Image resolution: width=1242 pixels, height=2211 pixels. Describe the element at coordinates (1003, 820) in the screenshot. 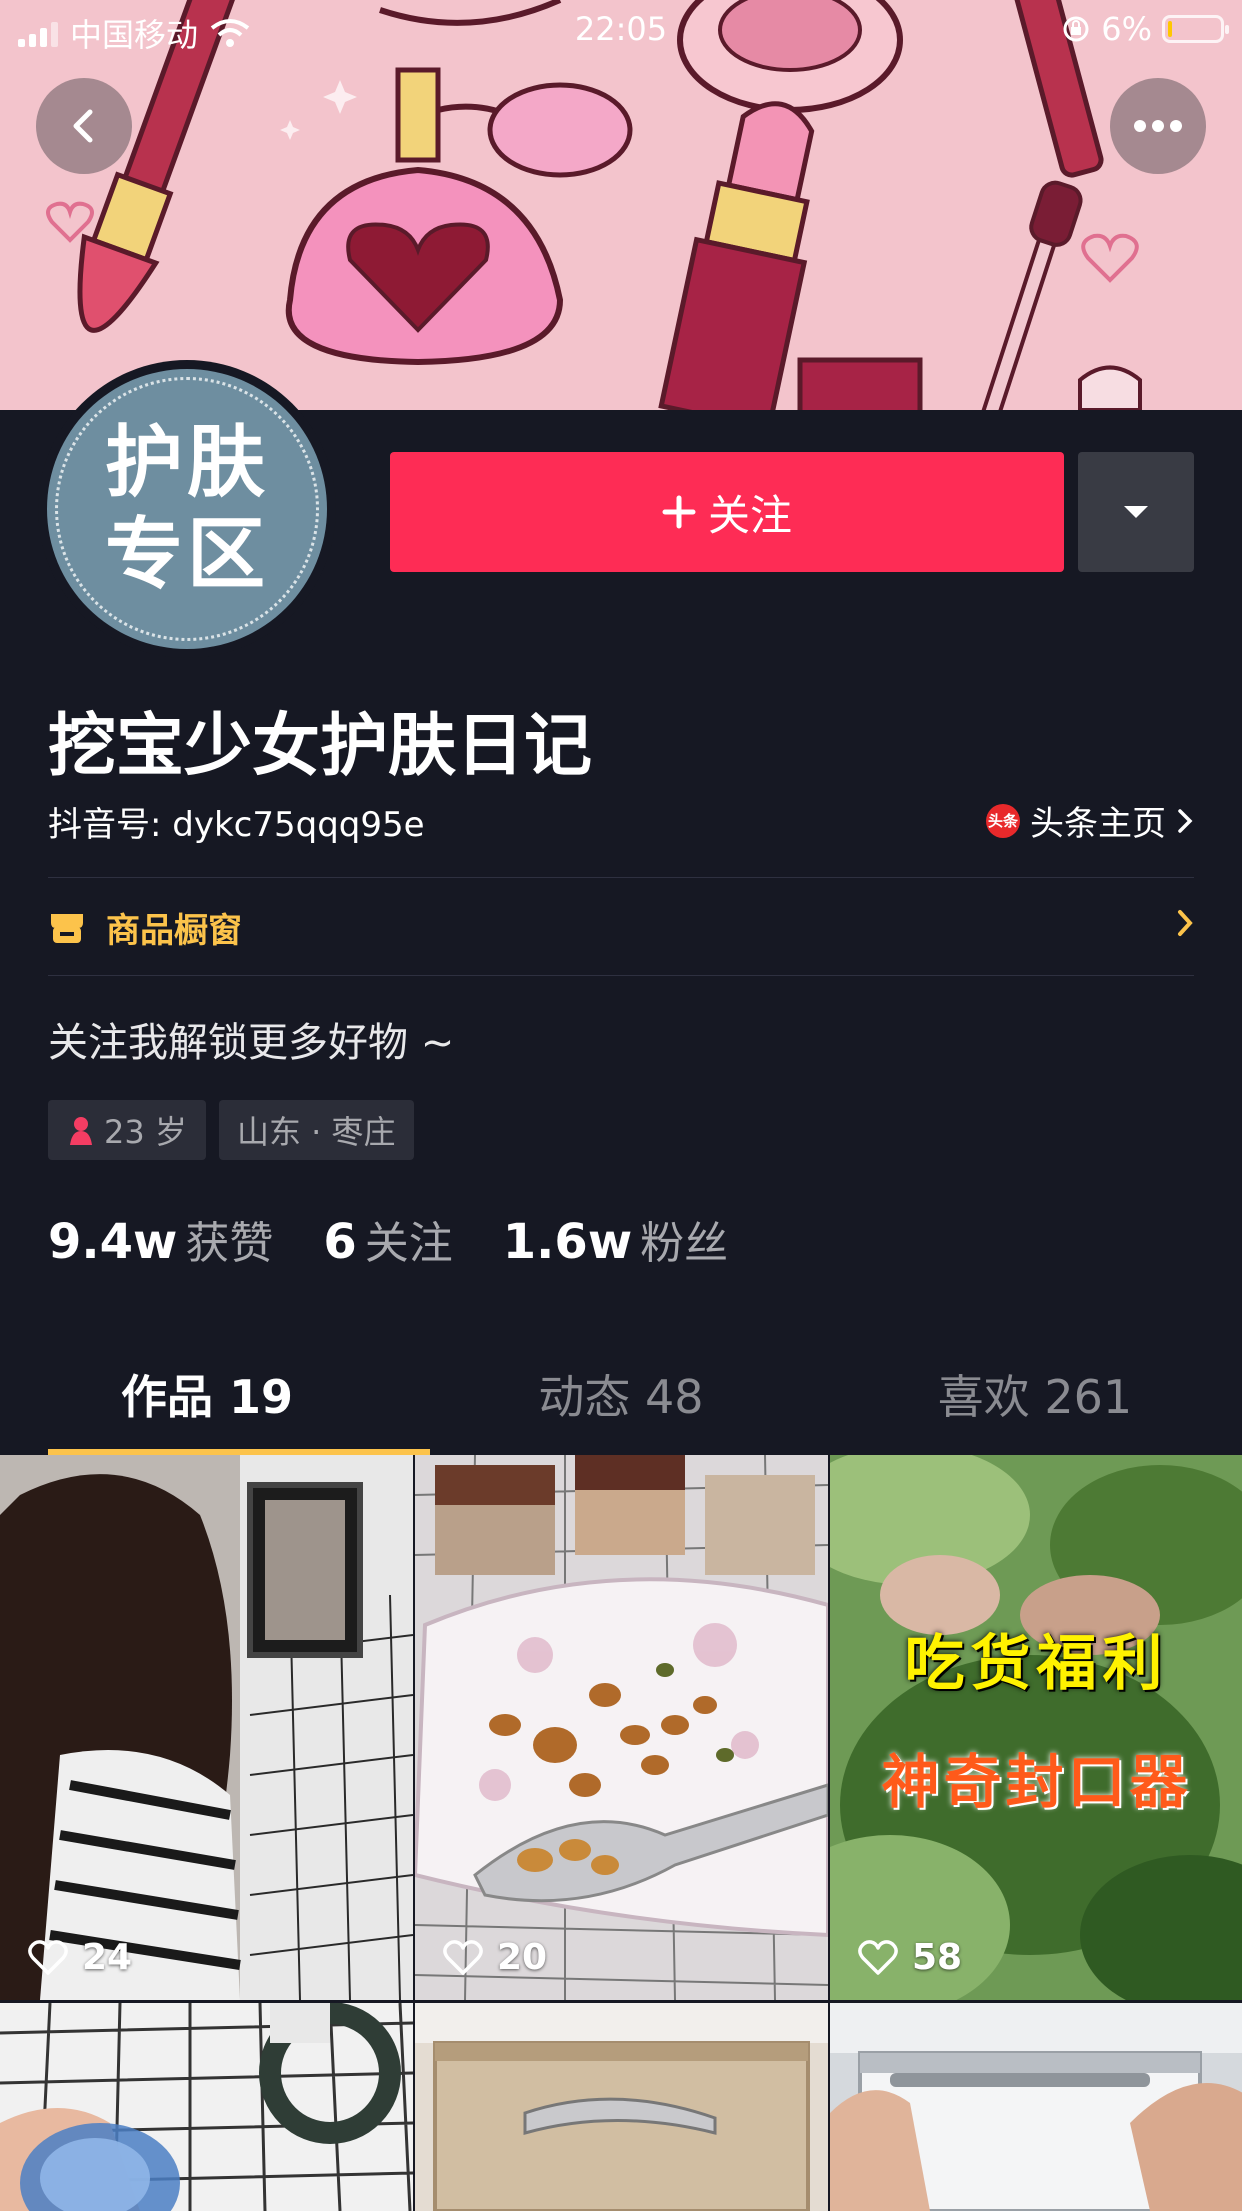

I see `toutiao-logo-icon: 头条` at that location.